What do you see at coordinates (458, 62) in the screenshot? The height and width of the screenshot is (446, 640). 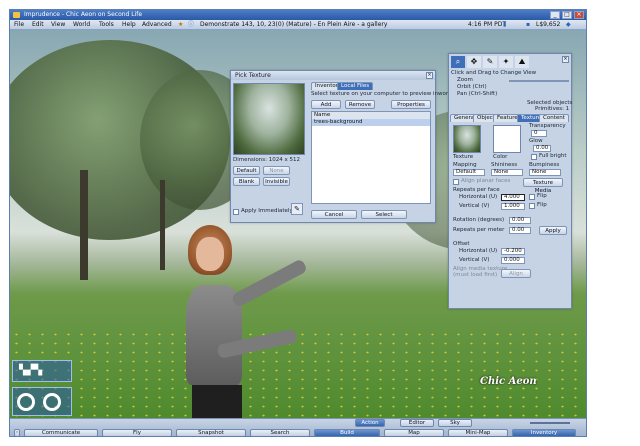 I see `focus-tool-icon: ⌕` at bounding box center [458, 62].